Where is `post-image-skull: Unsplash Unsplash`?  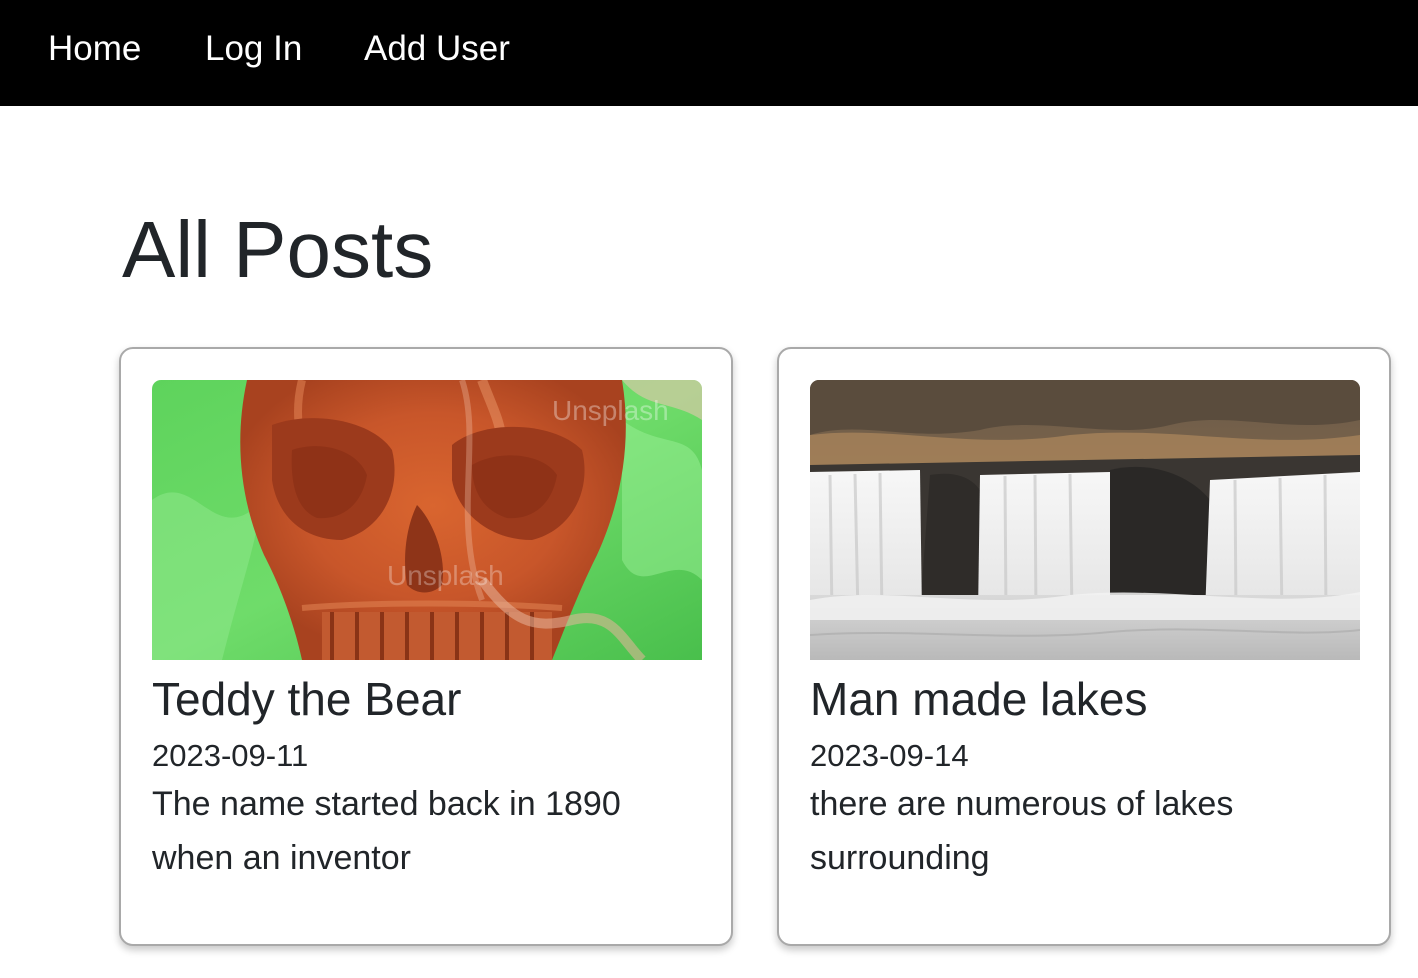
post-image-skull: Unsplash Unsplash is located at coordinates (427, 520).